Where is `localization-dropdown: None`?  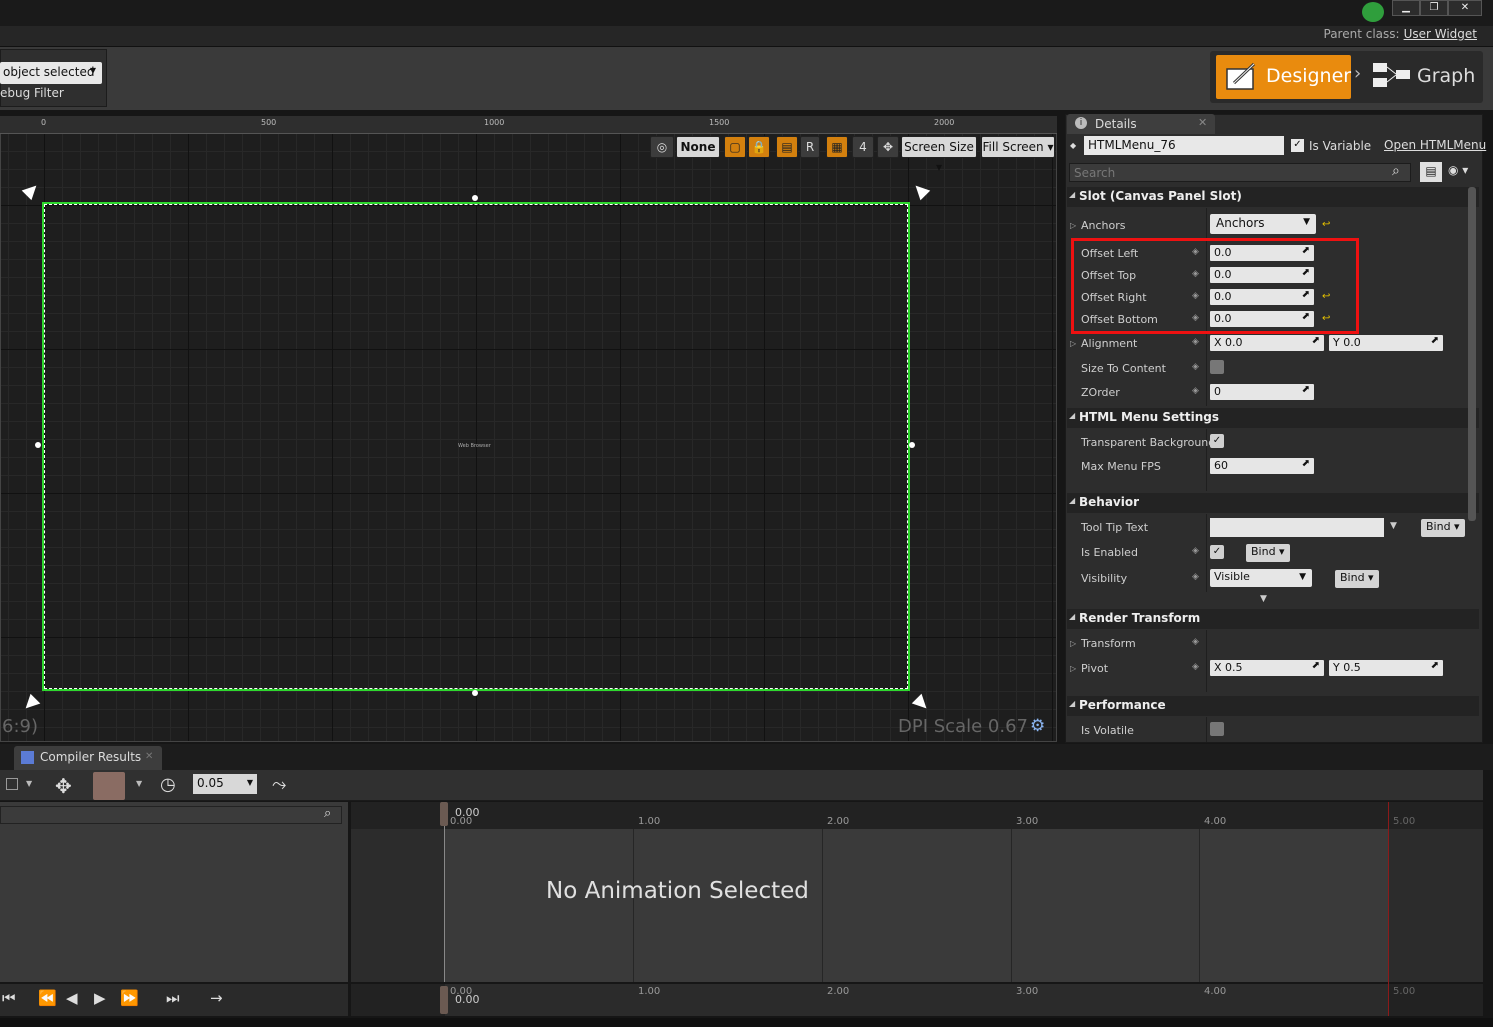
localization-dropdown: None is located at coordinates (698, 147).